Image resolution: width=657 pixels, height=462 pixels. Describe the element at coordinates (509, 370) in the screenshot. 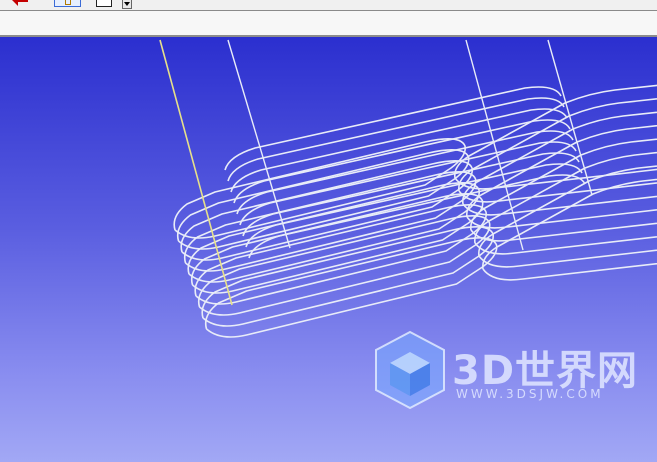

I see `watermark: 3D世界网 WWW.3DSJW.COM` at that location.